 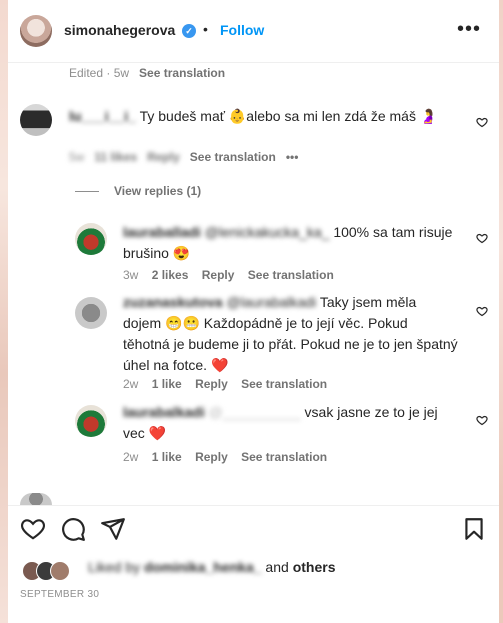 What do you see at coordinates (501, 311) in the screenshot?
I see `background-edge-right` at bounding box center [501, 311].